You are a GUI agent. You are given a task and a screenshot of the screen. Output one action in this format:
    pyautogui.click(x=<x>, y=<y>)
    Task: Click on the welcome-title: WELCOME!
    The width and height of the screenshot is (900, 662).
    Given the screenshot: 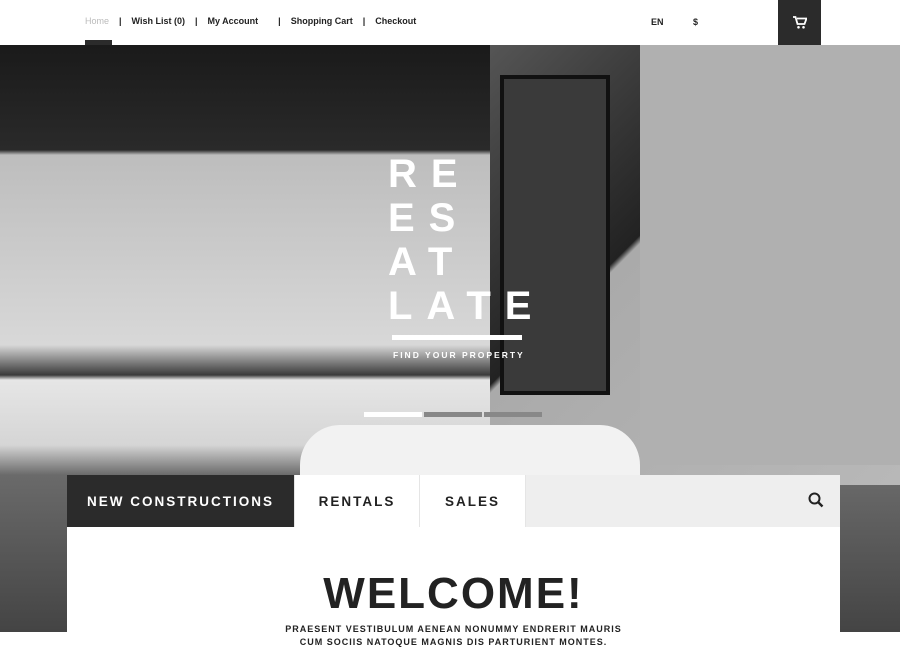 What is the action you would take?
    pyautogui.click(x=453, y=593)
    